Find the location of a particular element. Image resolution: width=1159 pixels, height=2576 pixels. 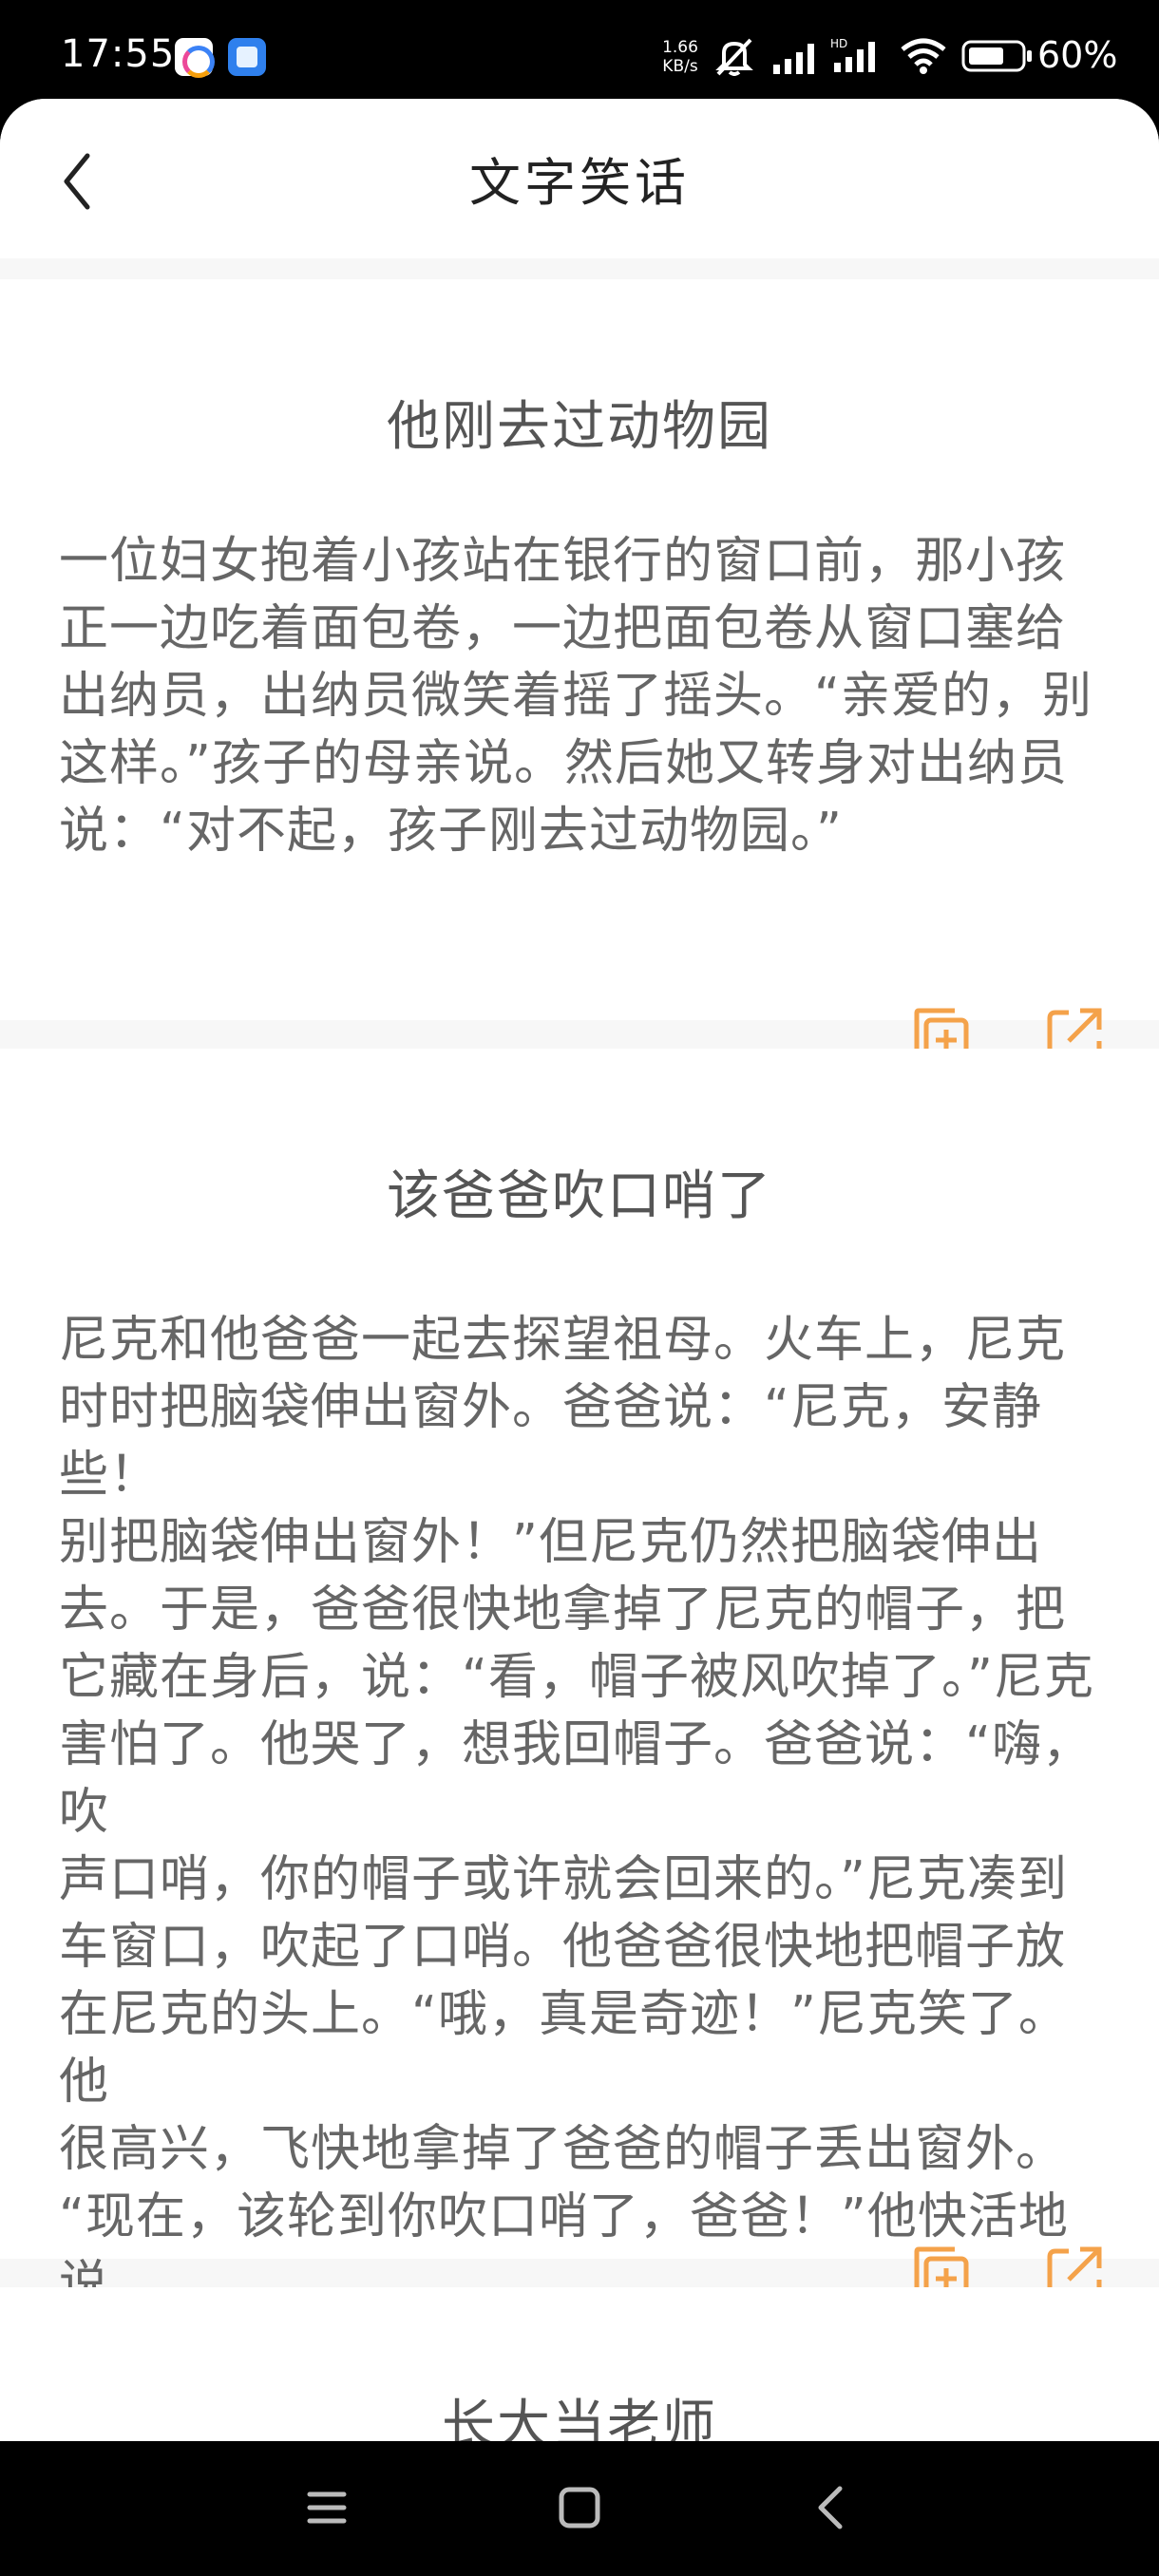

joke-card: 长大当老师 is located at coordinates (579, 2364).